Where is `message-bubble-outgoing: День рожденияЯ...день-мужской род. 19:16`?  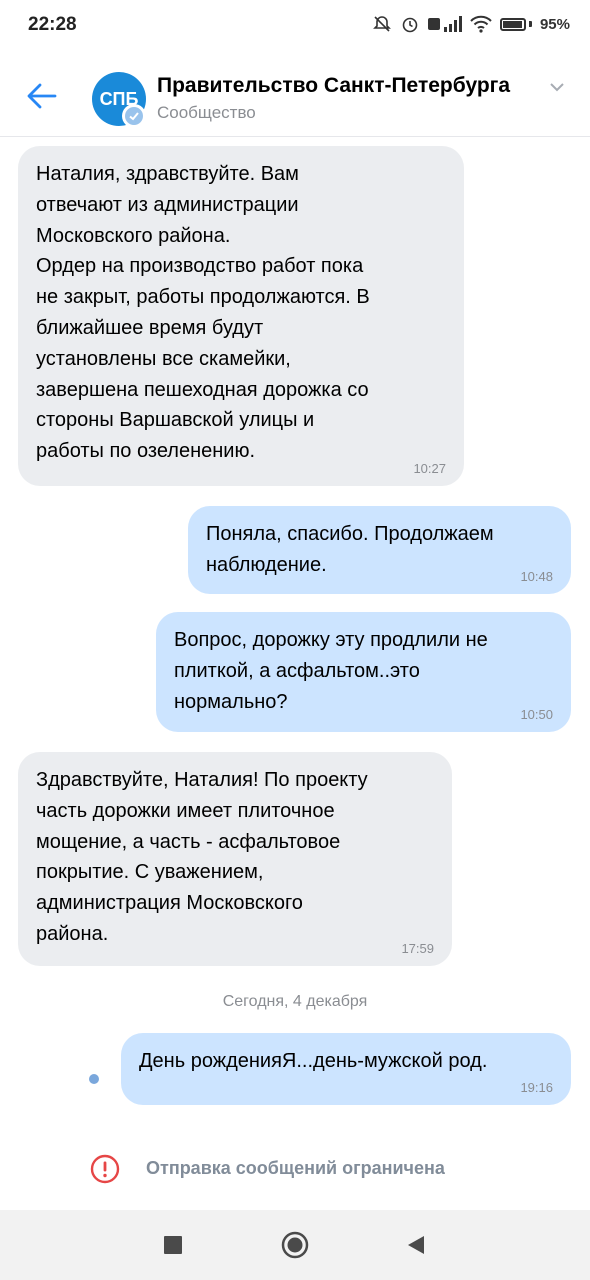
message-bubble-outgoing: День рожденияЯ...день-мужской род. 19:16 is located at coordinates (346, 1069).